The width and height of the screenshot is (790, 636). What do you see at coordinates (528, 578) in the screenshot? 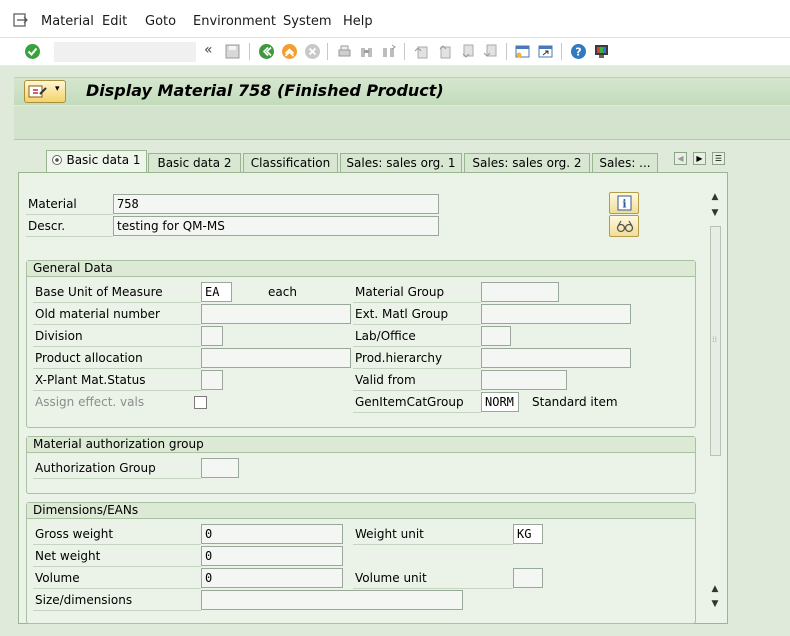
I see `volume-unit-field` at bounding box center [528, 578].